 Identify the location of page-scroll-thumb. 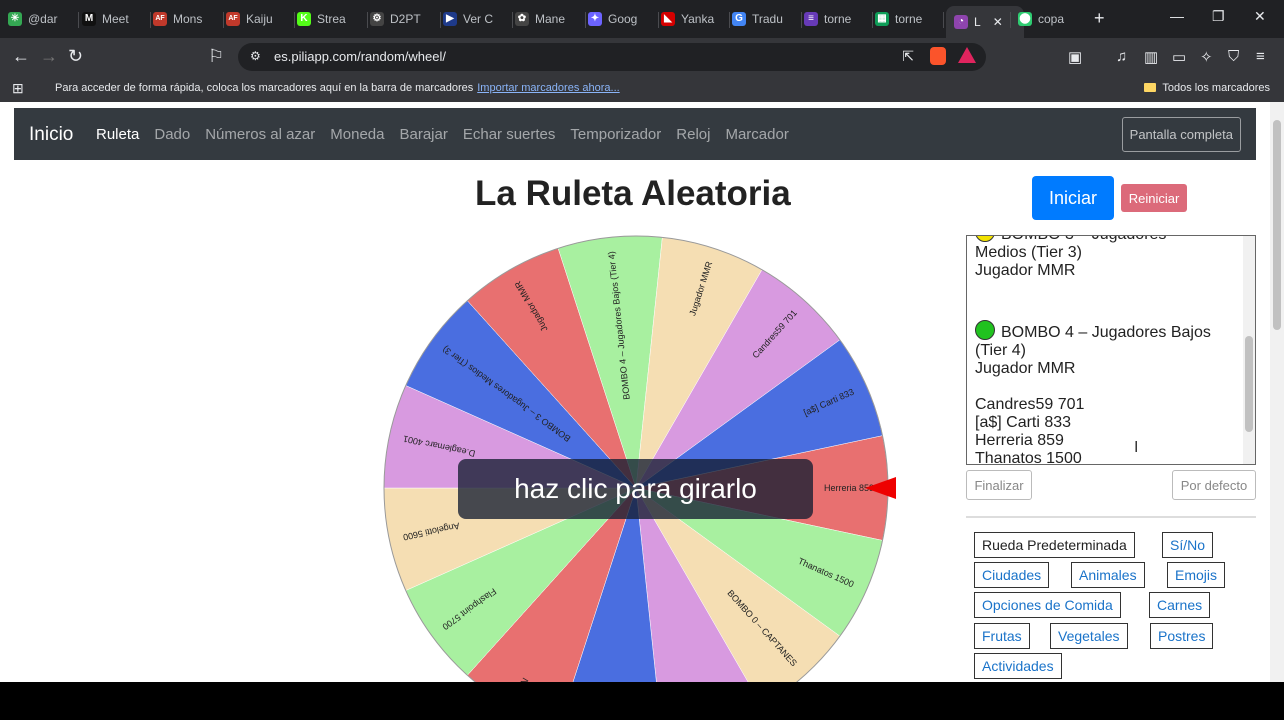
(1277, 225).